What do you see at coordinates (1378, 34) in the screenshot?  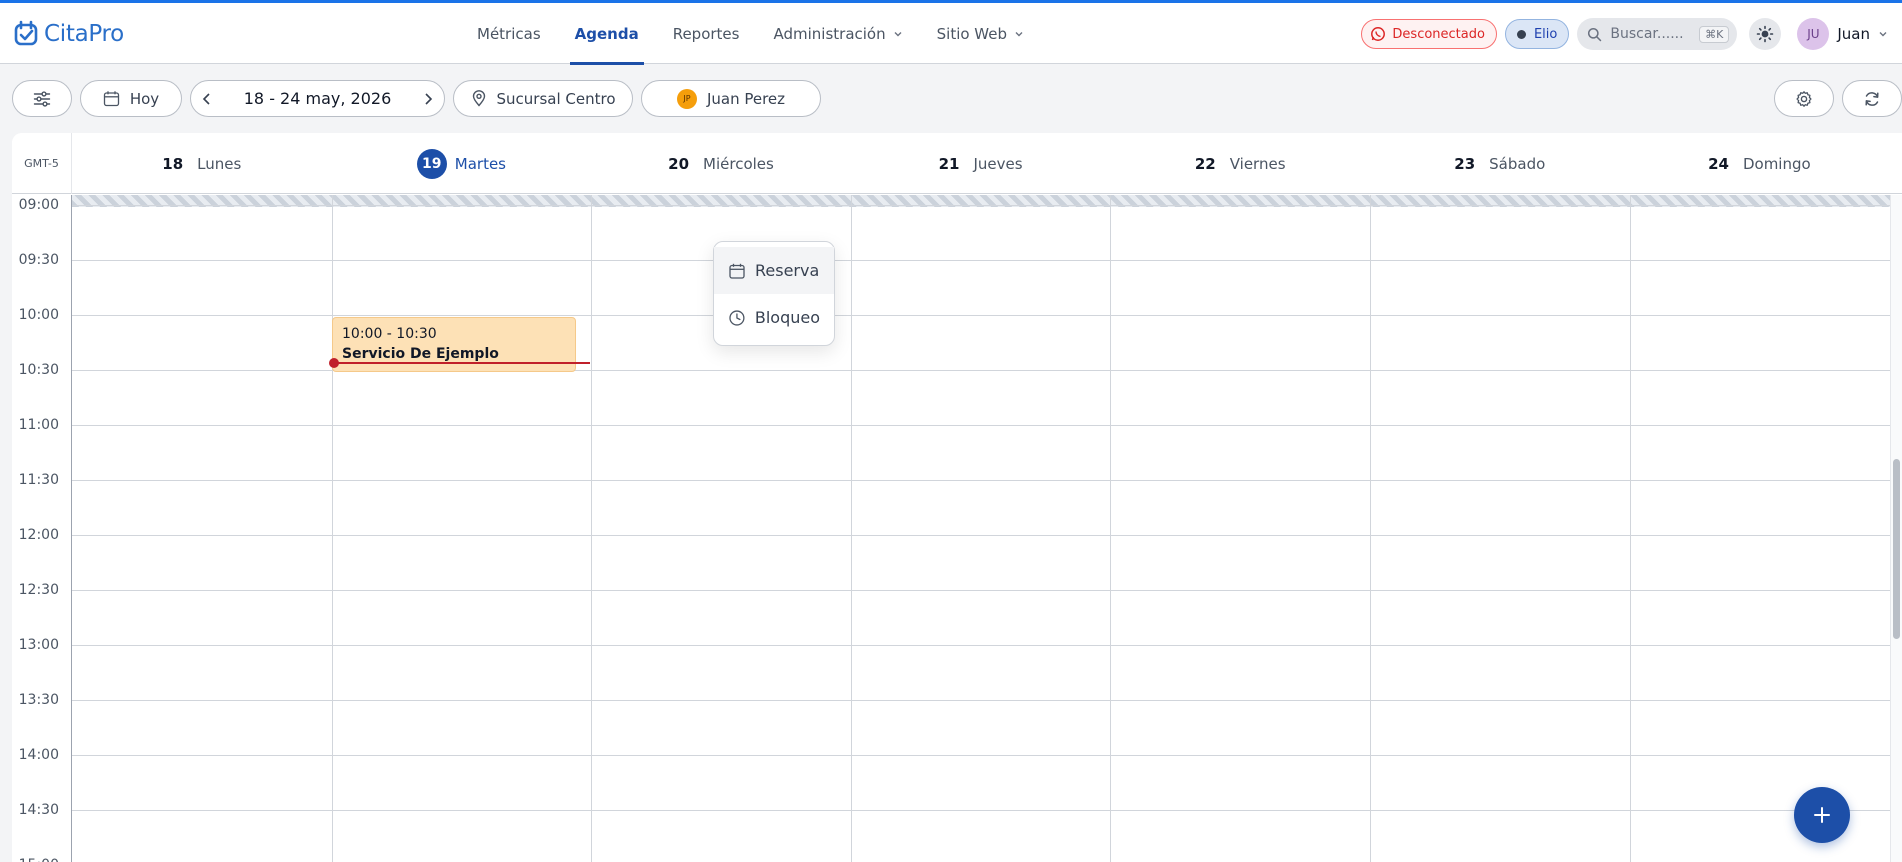 I see `whatsapp-icon` at bounding box center [1378, 34].